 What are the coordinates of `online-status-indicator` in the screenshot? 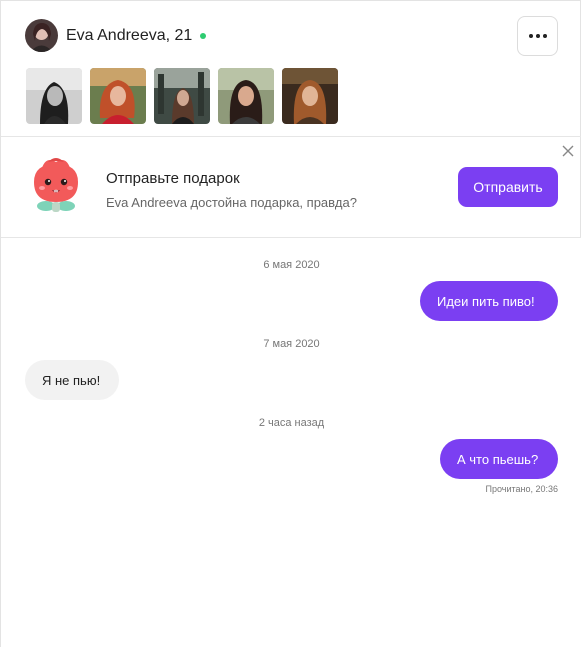 It's located at (203, 36).